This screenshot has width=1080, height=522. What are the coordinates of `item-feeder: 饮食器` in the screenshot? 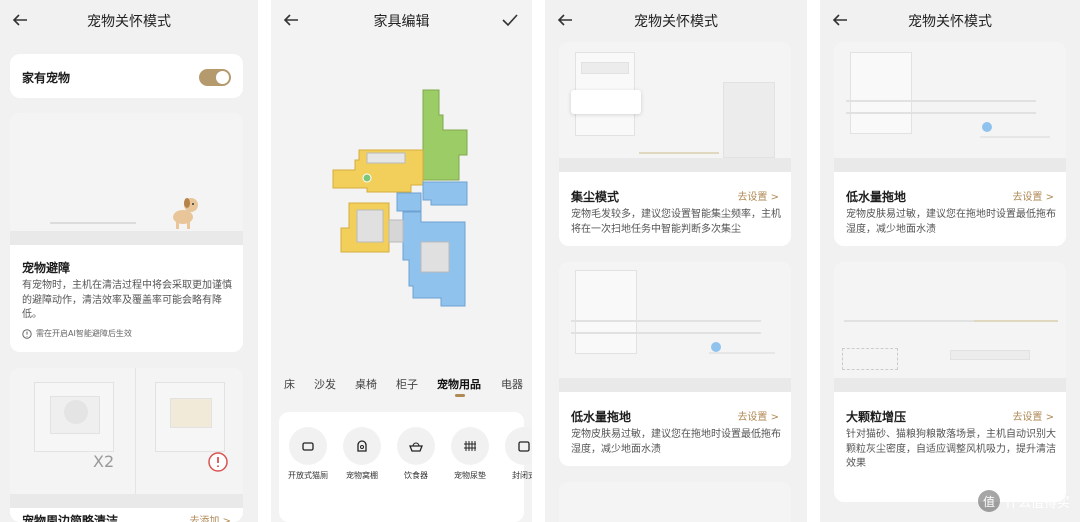 It's located at (416, 454).